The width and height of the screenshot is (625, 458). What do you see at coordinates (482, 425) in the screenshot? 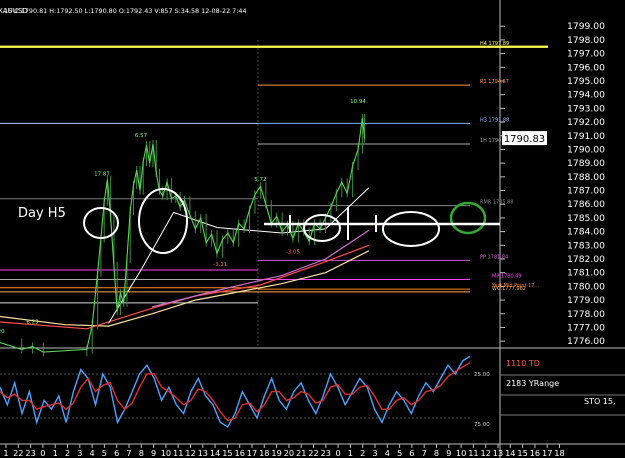
I see `oscillator-level-75: 75.00` at bounding box center [482, 425].